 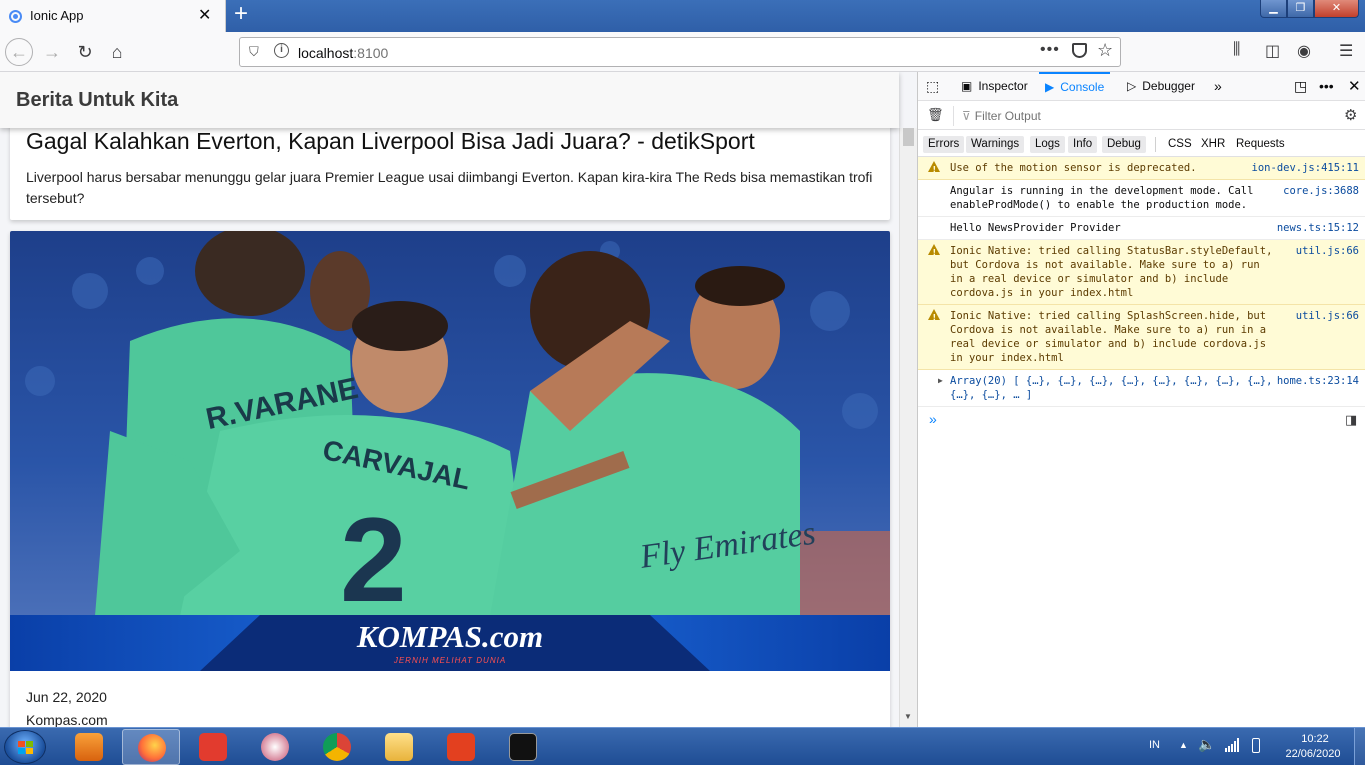 What do you see at coordinates (1315, 739) in the screenshot?
I see `clock-time: 10:22` at bounding box center [1315, 739].